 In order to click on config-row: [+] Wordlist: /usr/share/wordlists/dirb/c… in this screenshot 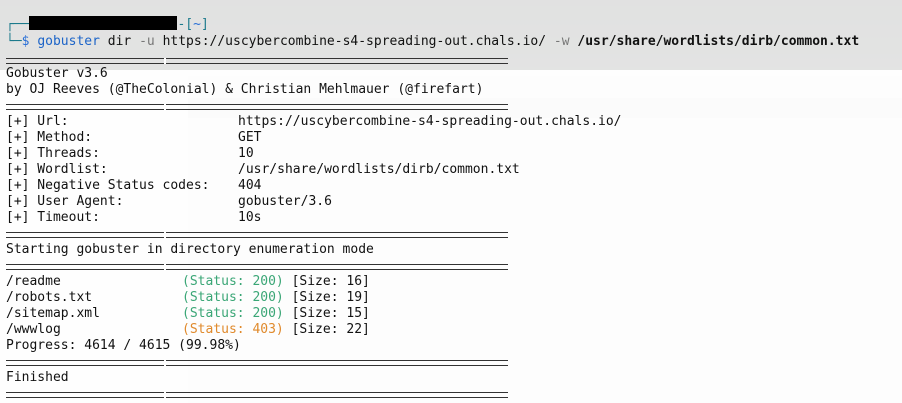, I will do `click(263, 170)`.